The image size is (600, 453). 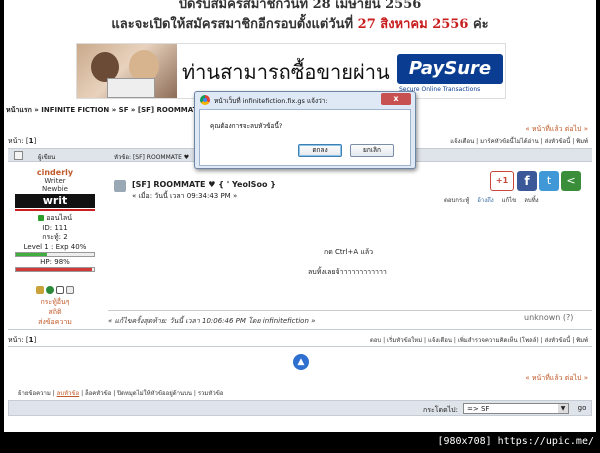 What do you see at coordinates (548, 317) in the screenshot?
I see `unknown-ip-label: unknown (?)` at bounding box center [548, 317].